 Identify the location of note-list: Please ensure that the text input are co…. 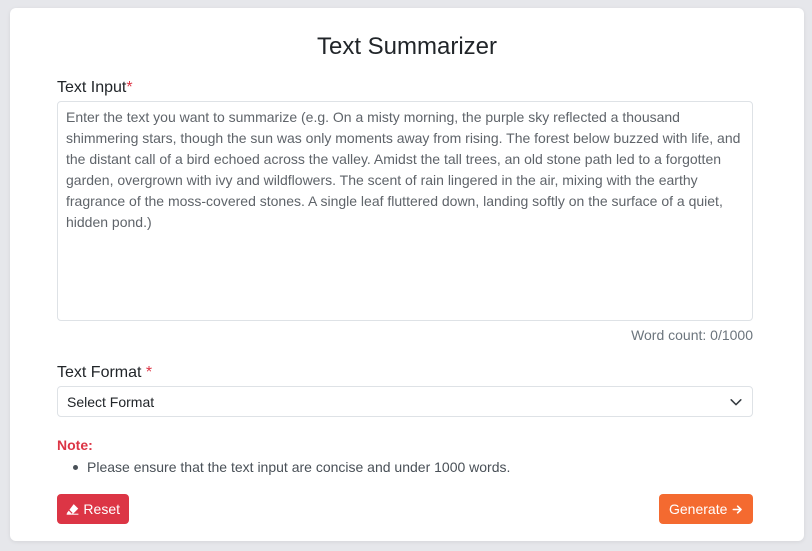
(291, 467).